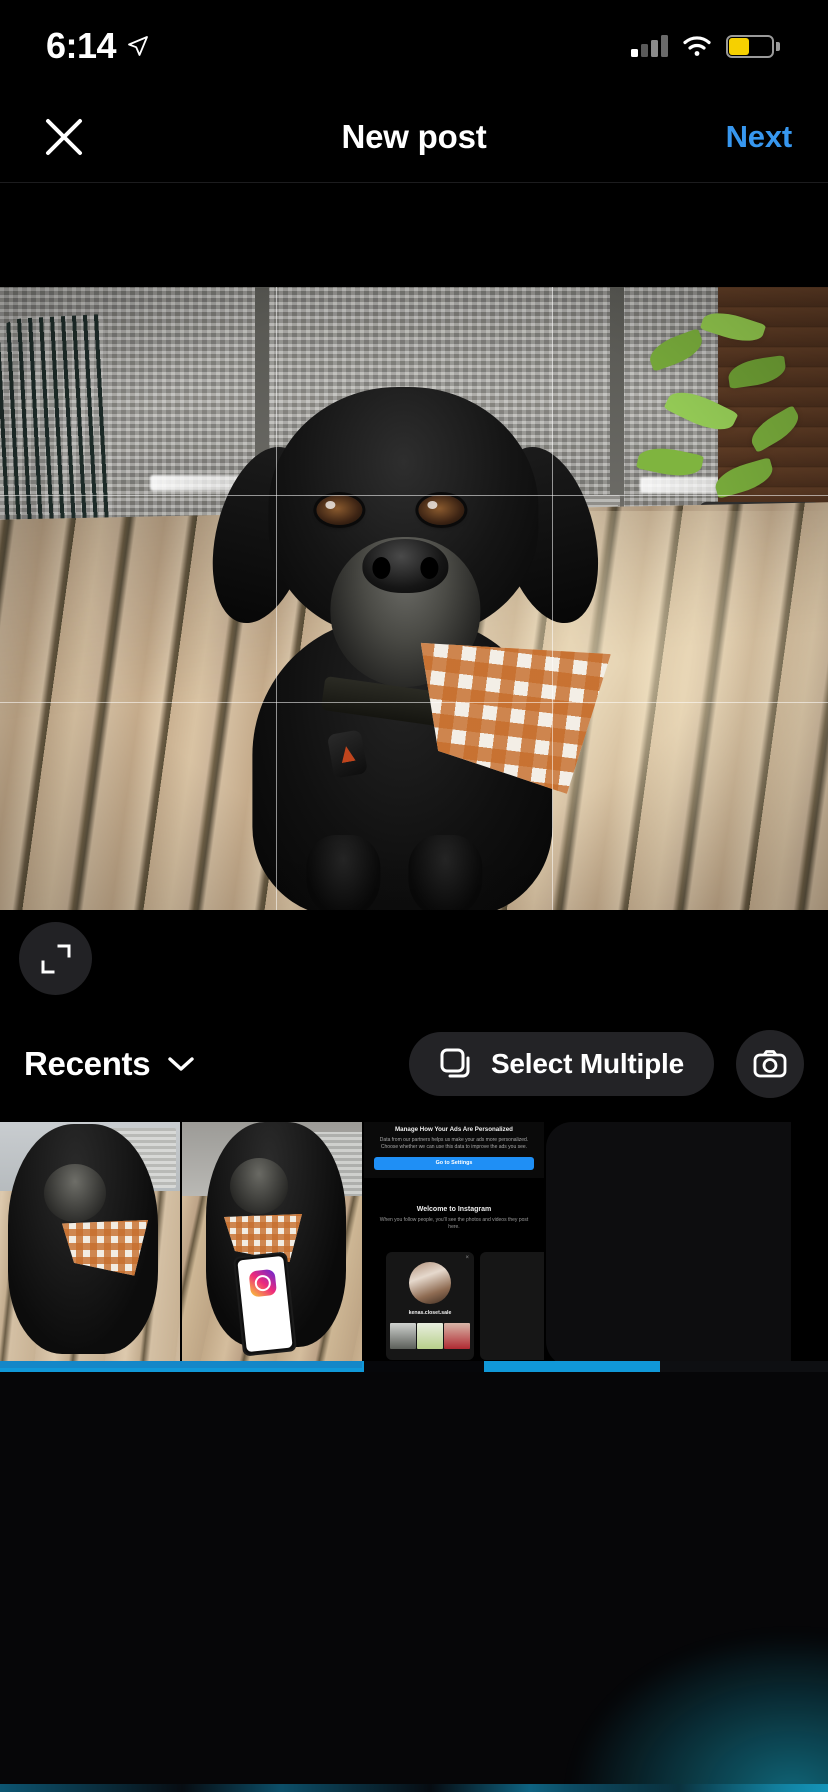 The image size is (828, 1792). What do you see at coordinates (263, 1283) in the screenshot?
I see `instagram-logo-icon` at bounding box center [263, 1283].